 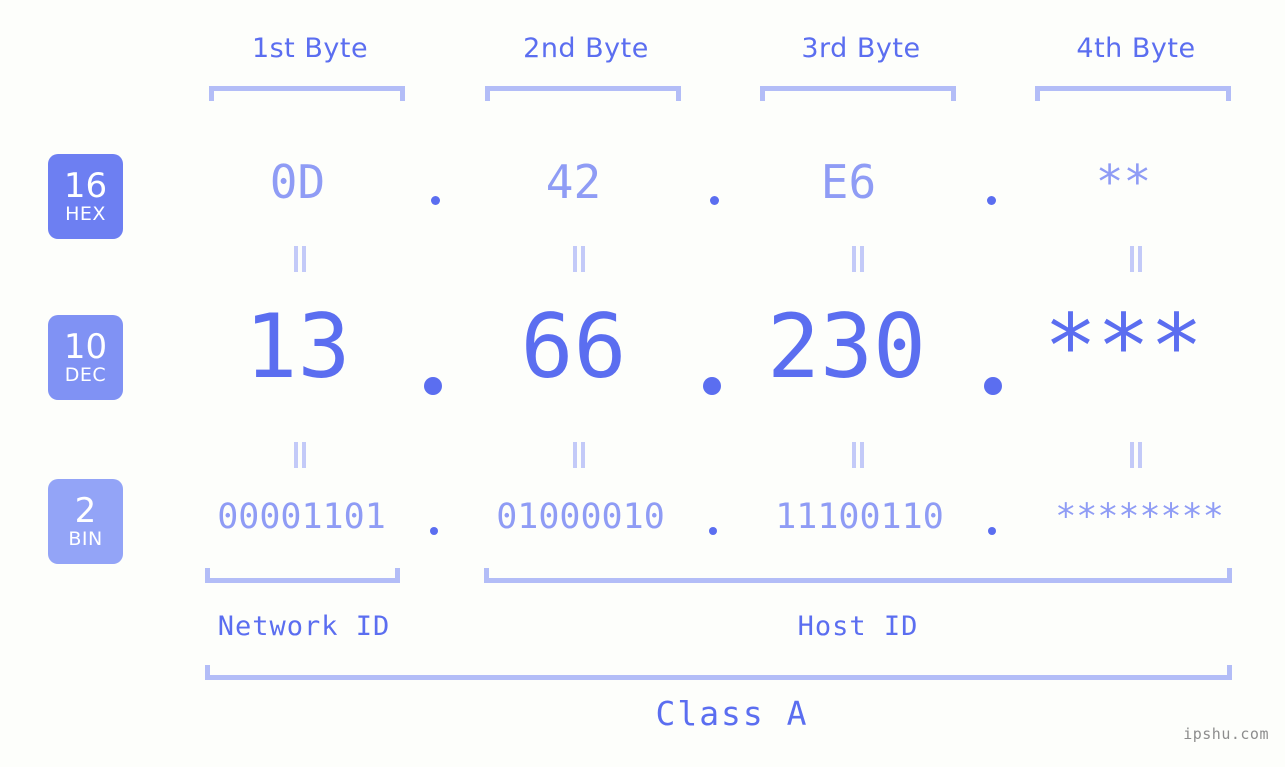 What do you see at coordinates (861, 48) in the screenshot?
I see `byte-header-label-3: 3rd Byte` at bounding box center [861, 48].